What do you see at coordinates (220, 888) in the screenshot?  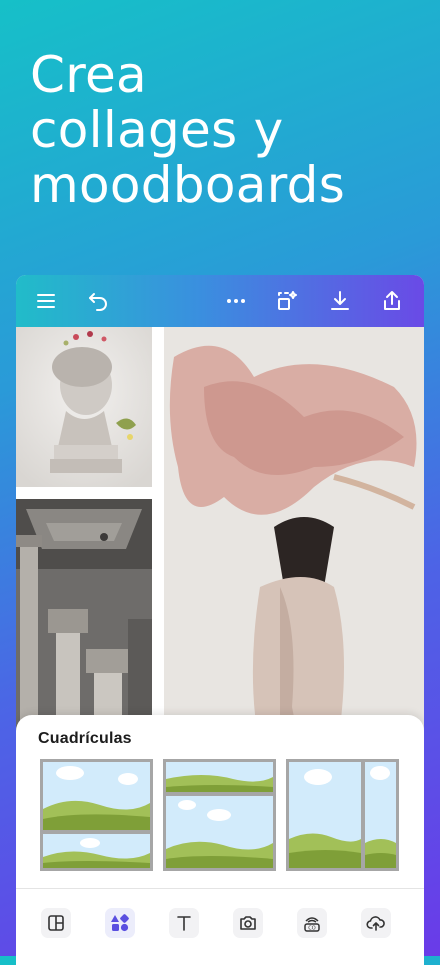 I see `panel-divider` at bounding box center [220, 888].